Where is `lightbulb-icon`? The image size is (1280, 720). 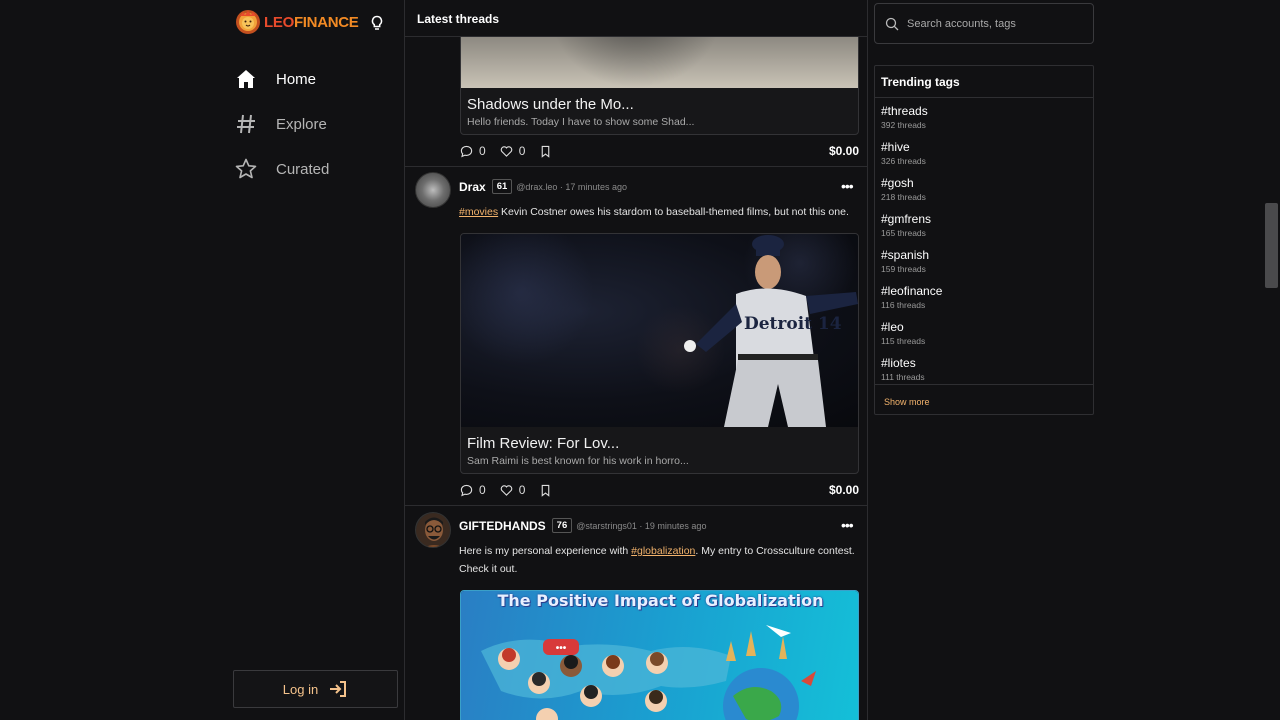 lightbulb-icon is located at coordinates (377, 23).